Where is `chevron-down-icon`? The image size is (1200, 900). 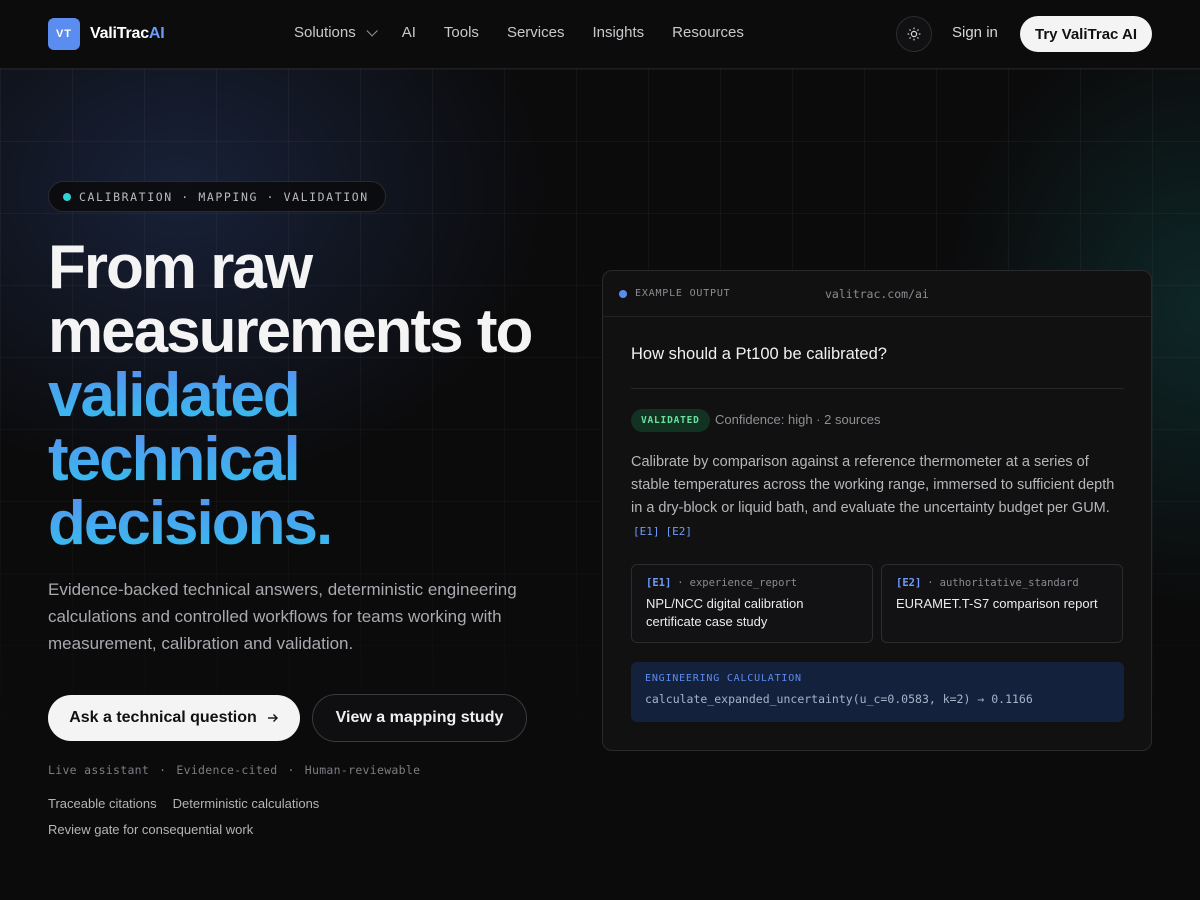
chevron-down-icon is located at coordinates (372, 30).